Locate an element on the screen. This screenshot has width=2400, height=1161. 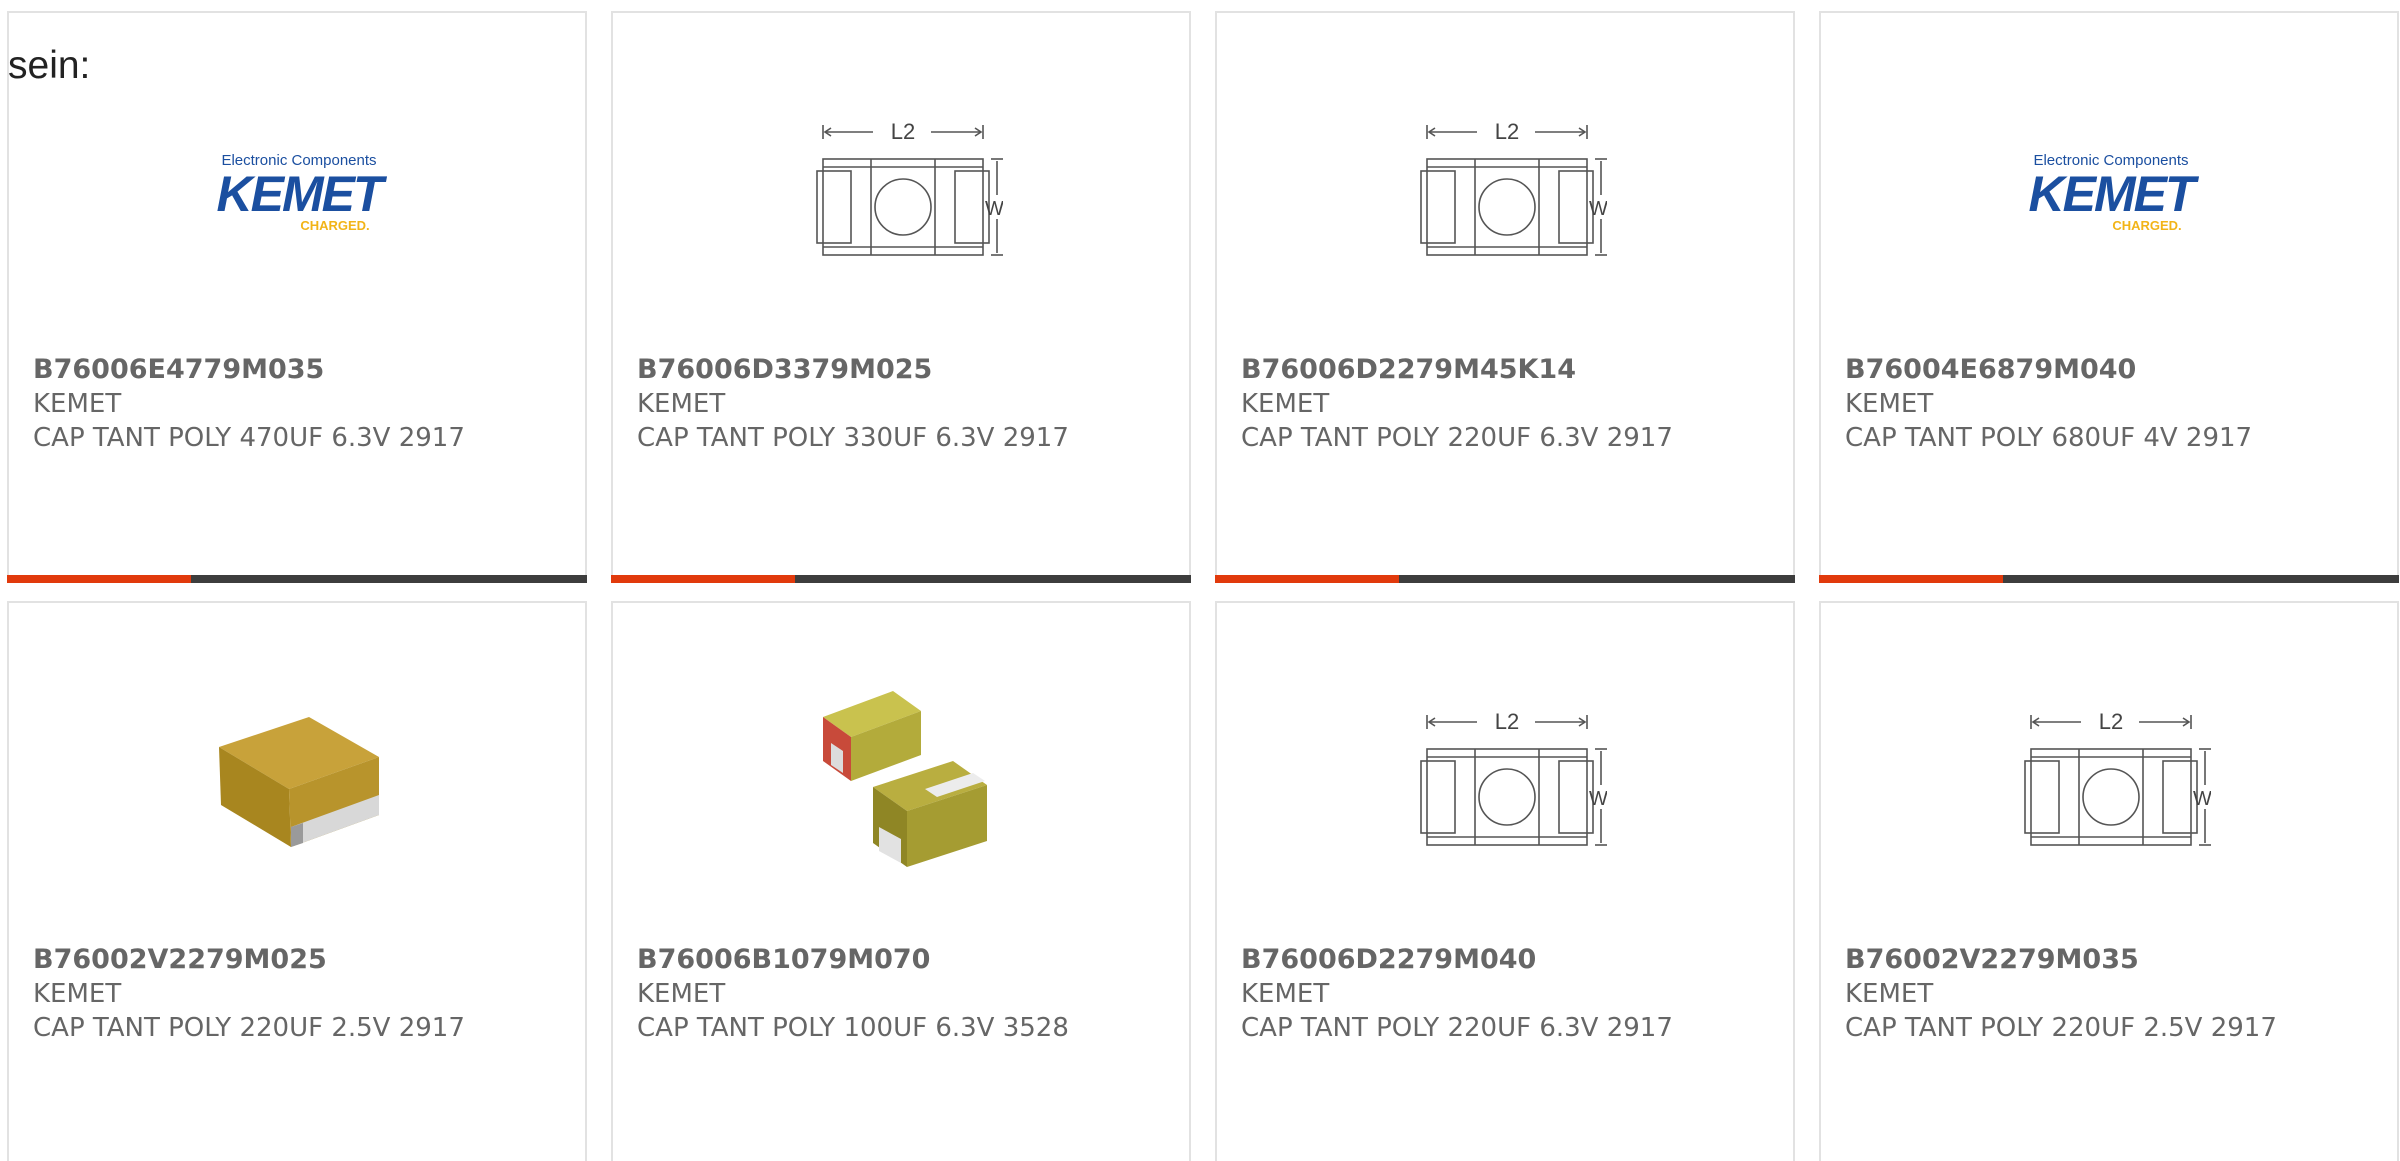
part-number-link: B76006E4779M035 is located at coordinates (301, 370).